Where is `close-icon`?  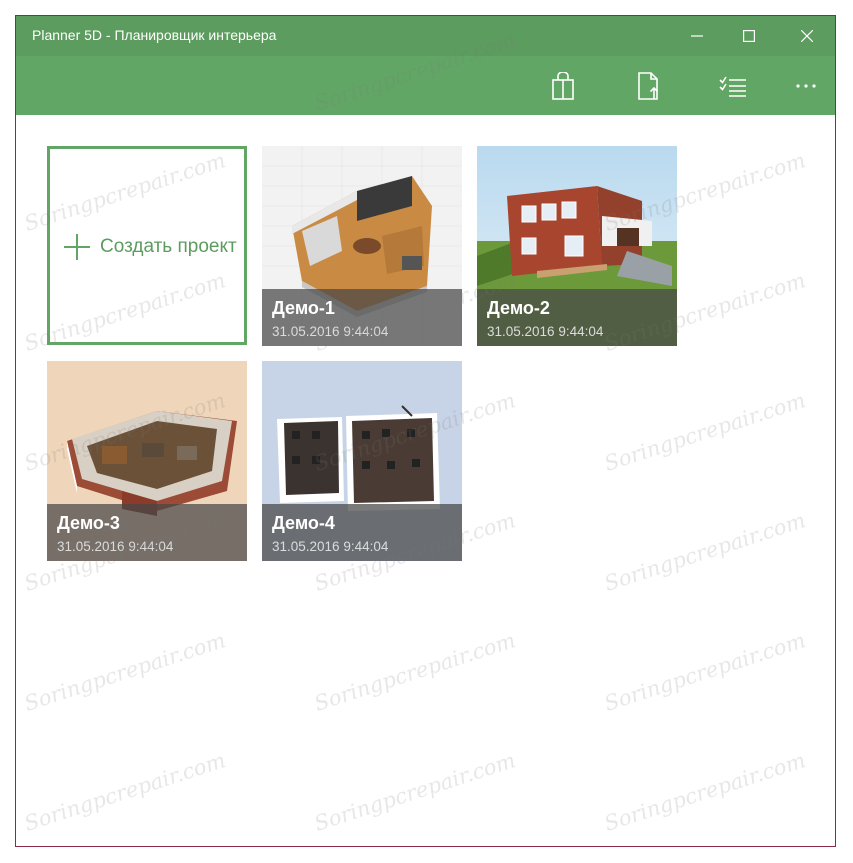 close-icon is located at coordinates (807, 36).